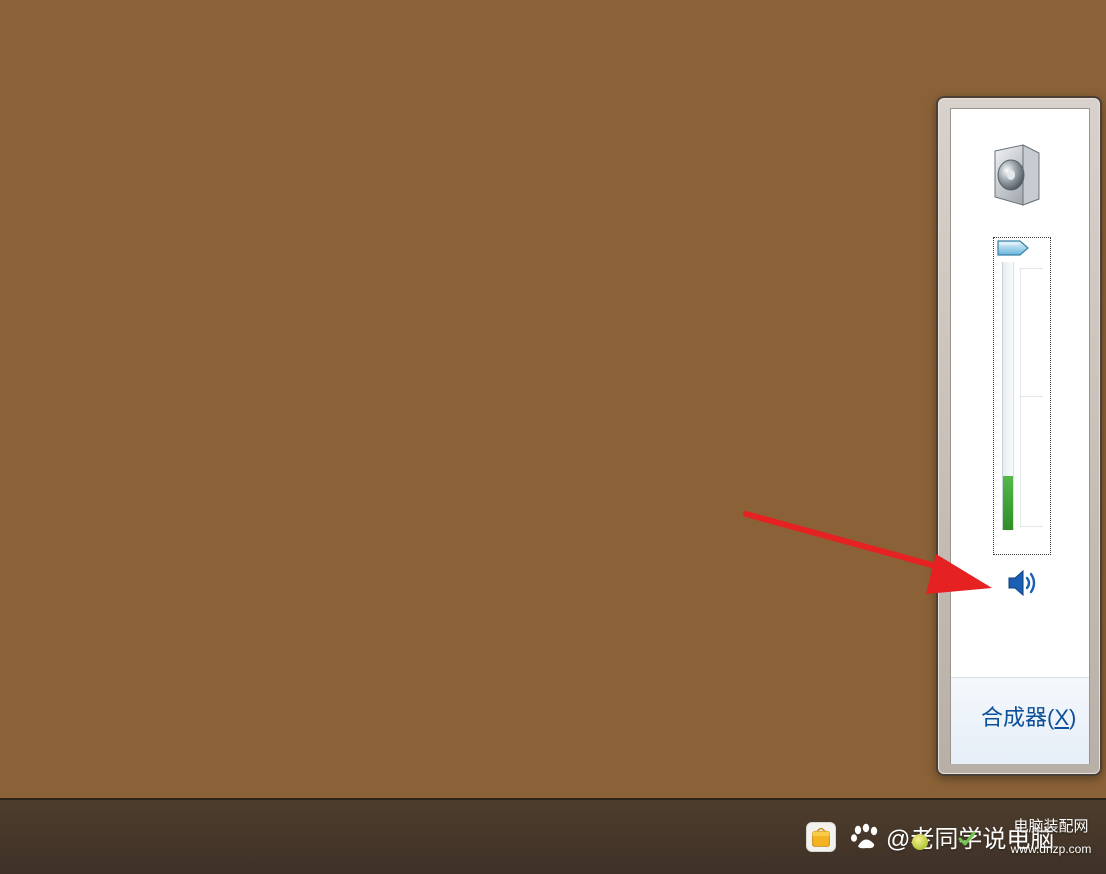  I want to click on volume-slider-scale, so click(1020, 397).